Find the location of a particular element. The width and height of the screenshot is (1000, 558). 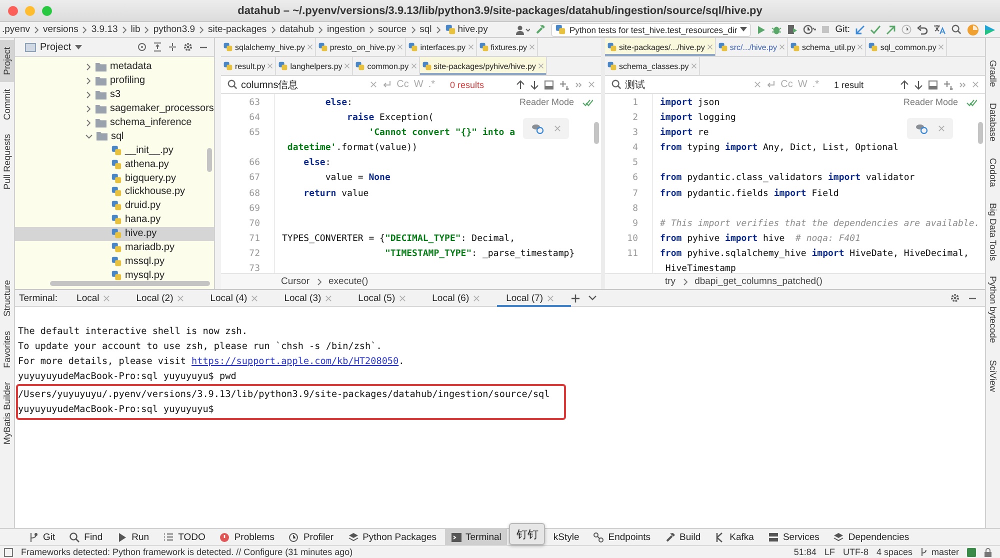

panel-toggle-icon is located at coordinates (8, 552).